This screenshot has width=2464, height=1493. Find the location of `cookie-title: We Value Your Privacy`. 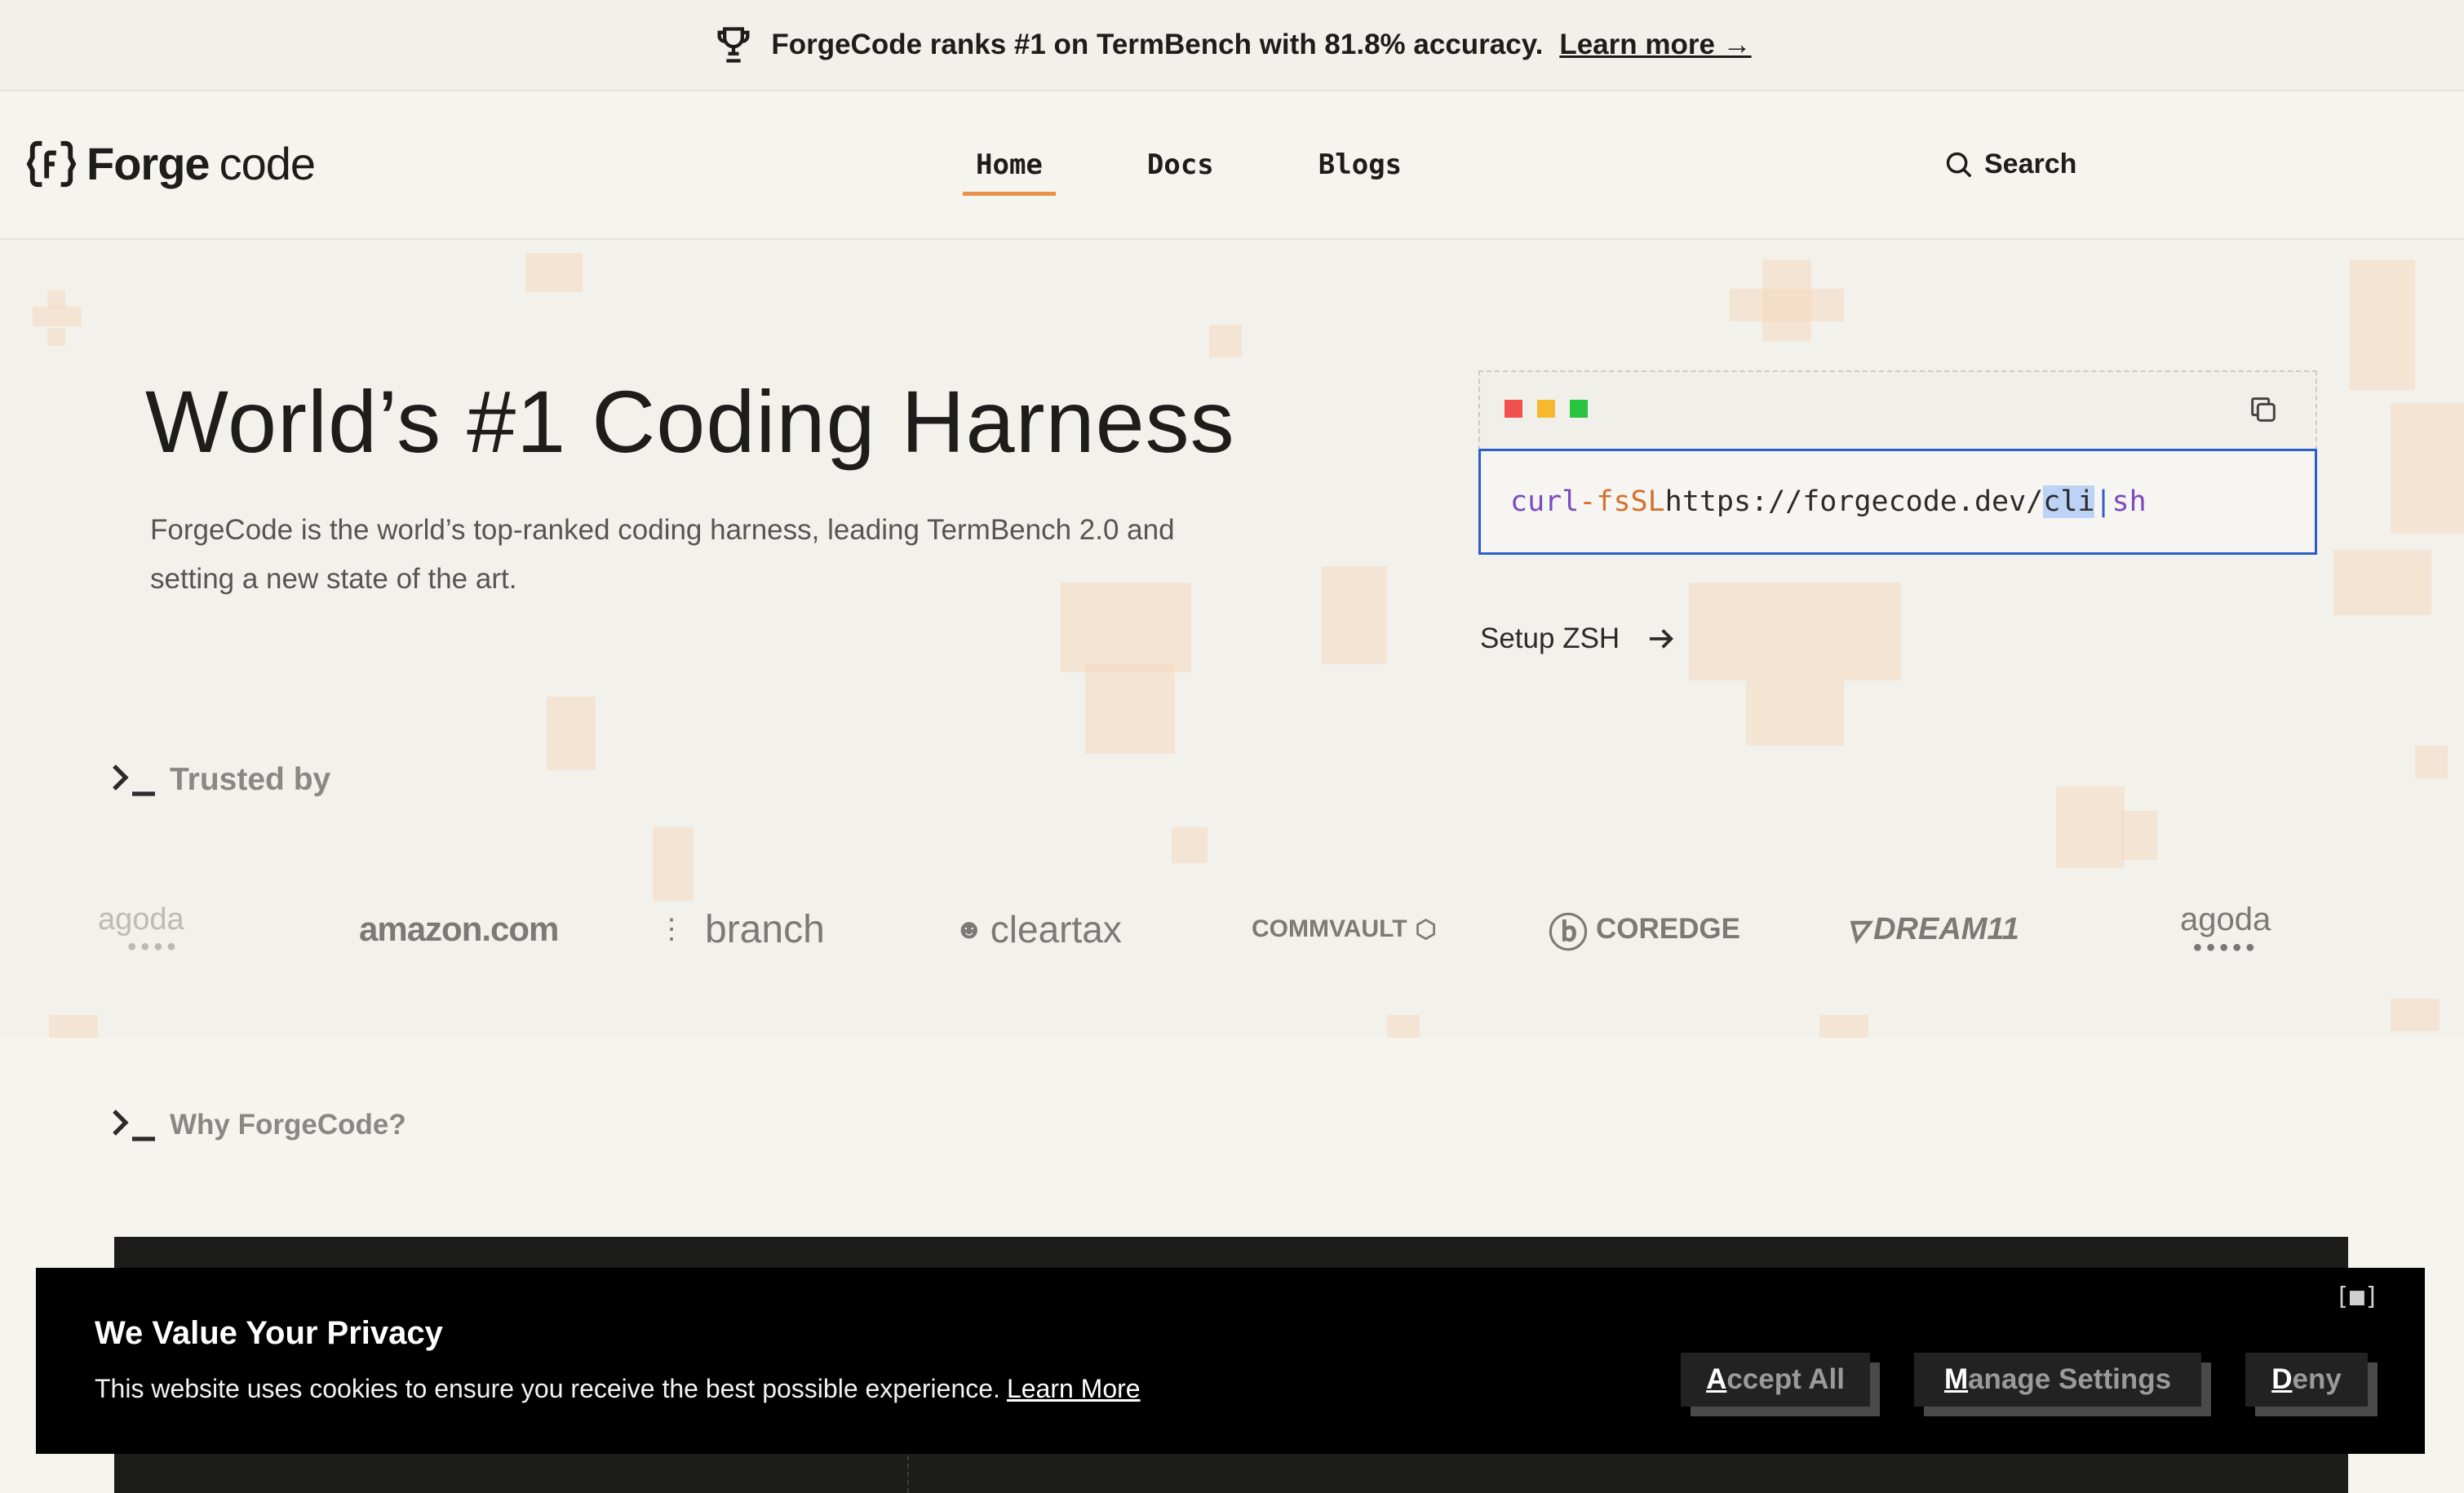

cookie-title: We Value Your Privacy is located at coordinates (269, 1333).